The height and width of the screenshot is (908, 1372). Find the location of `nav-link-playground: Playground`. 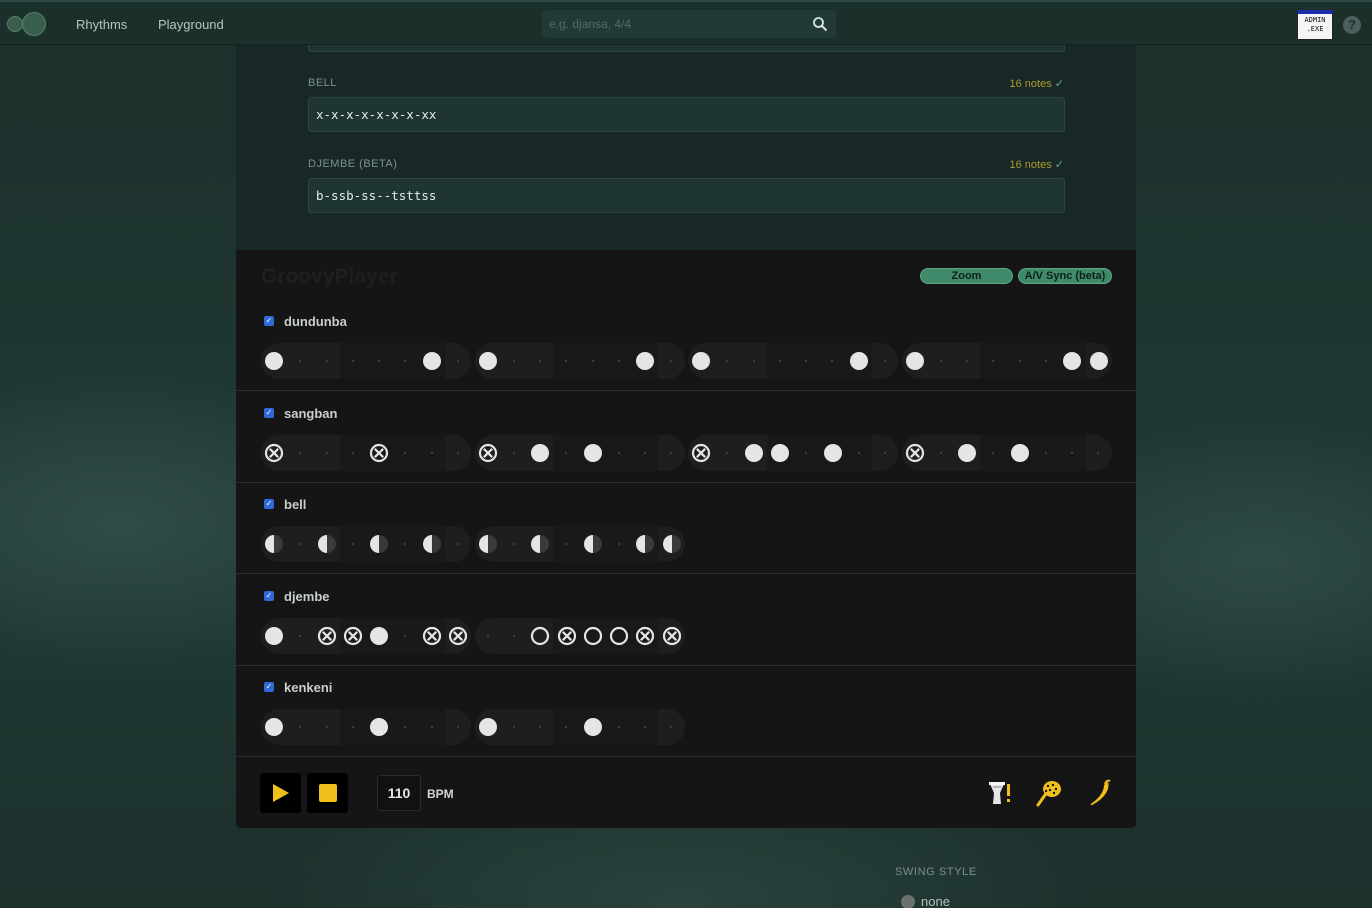

nav-link-playground: Playground is located at coordinates (191, 24).